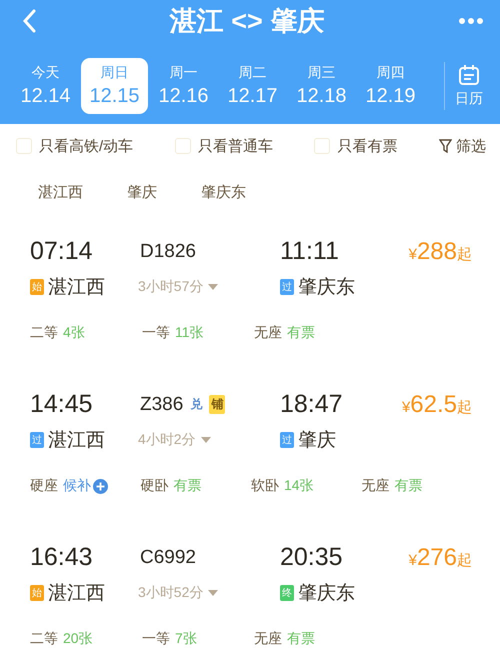 This screenshot has height=655, width=500. Describe the element at coordinates (162, 405) in the screenshot. I see `train-number: Z386` at that location.